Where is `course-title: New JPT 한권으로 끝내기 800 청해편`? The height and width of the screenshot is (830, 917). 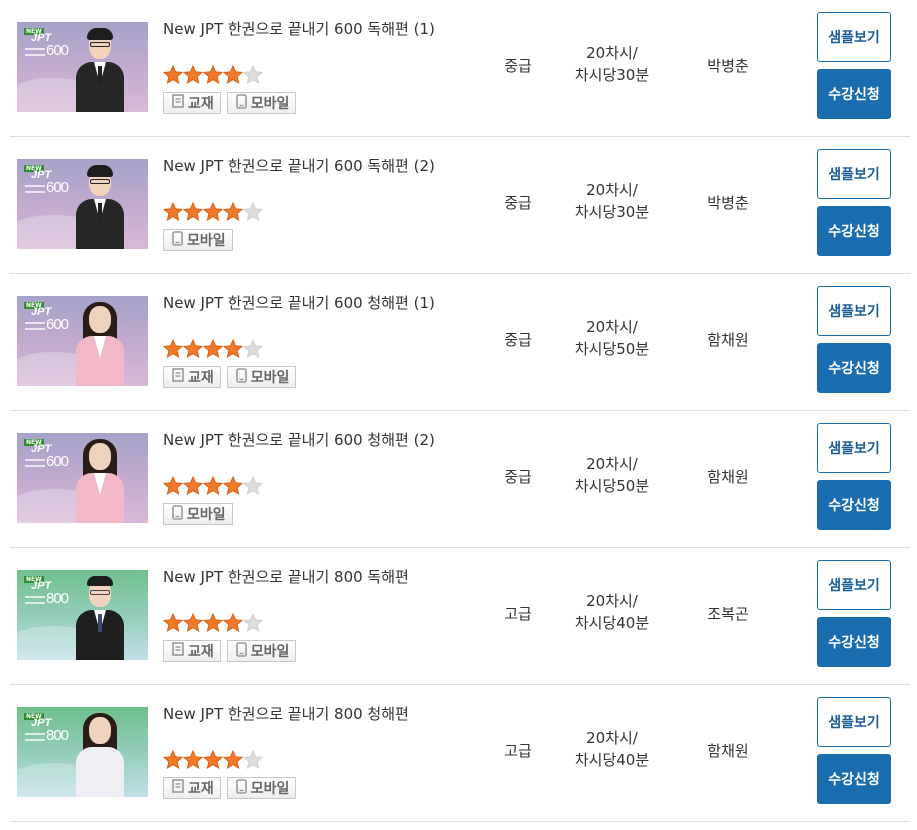
course-title: New JPT 한권으로 끝내기 800 청해편 is located at coordinates (286, 713).